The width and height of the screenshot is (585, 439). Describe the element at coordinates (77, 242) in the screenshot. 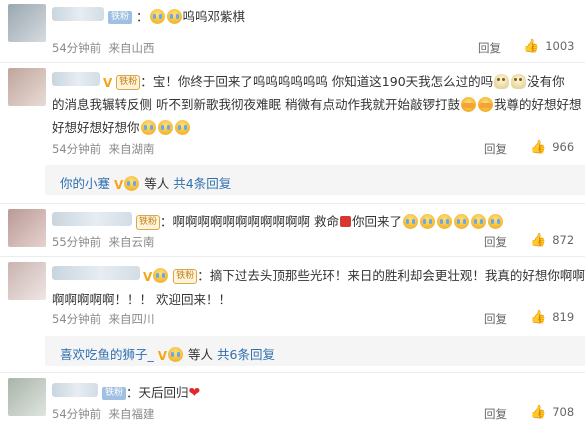

I see `timestamp: 55分钟前` at that location.